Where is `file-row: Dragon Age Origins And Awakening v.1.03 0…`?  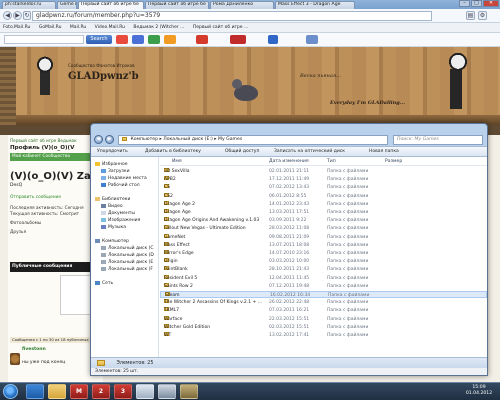 file-row: Dragon Age Origins And Awakening v.1.03 0… is located at coordinates (323, 220).